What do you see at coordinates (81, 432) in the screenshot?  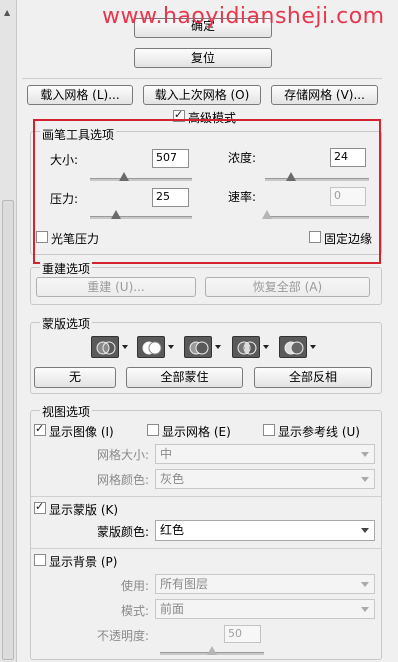 I see `show-image-label: 显示图像 (I)` at bounding box center [81, 432].